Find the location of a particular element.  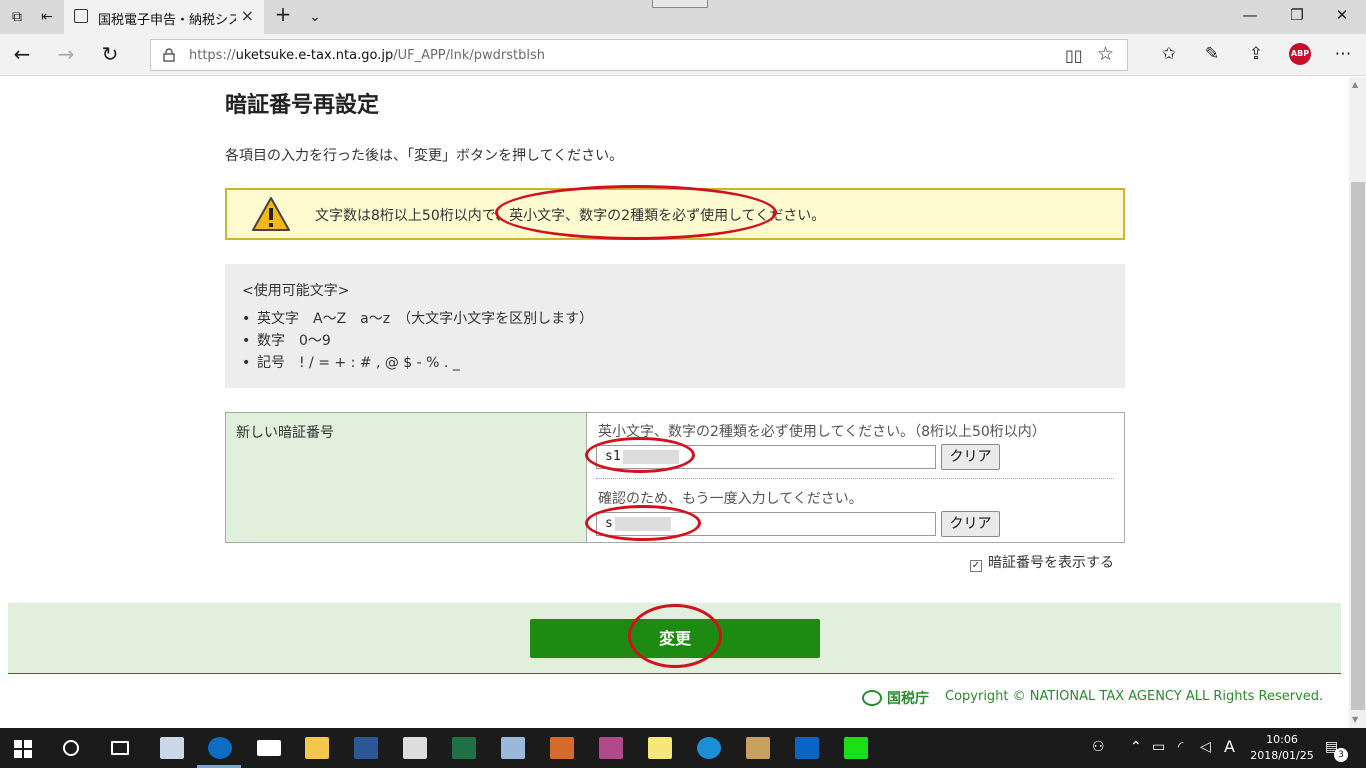

green-app-icon is located at coordinates (856, 748).